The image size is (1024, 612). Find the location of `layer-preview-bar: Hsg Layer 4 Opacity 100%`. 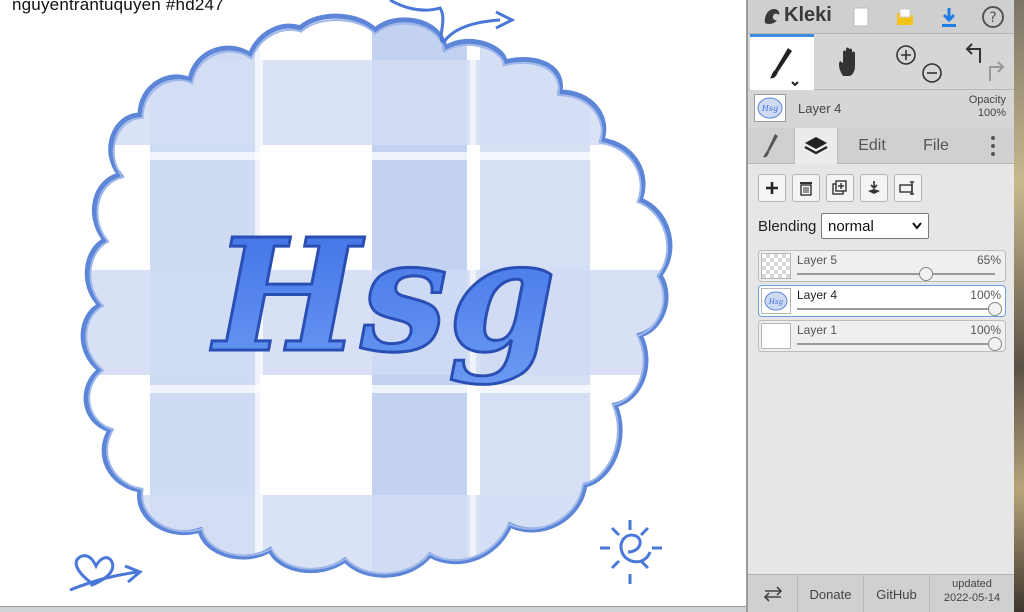

layer-preview-bar: Hsg Layer 4 Opacity 100% is located at coordinates (882, 109).